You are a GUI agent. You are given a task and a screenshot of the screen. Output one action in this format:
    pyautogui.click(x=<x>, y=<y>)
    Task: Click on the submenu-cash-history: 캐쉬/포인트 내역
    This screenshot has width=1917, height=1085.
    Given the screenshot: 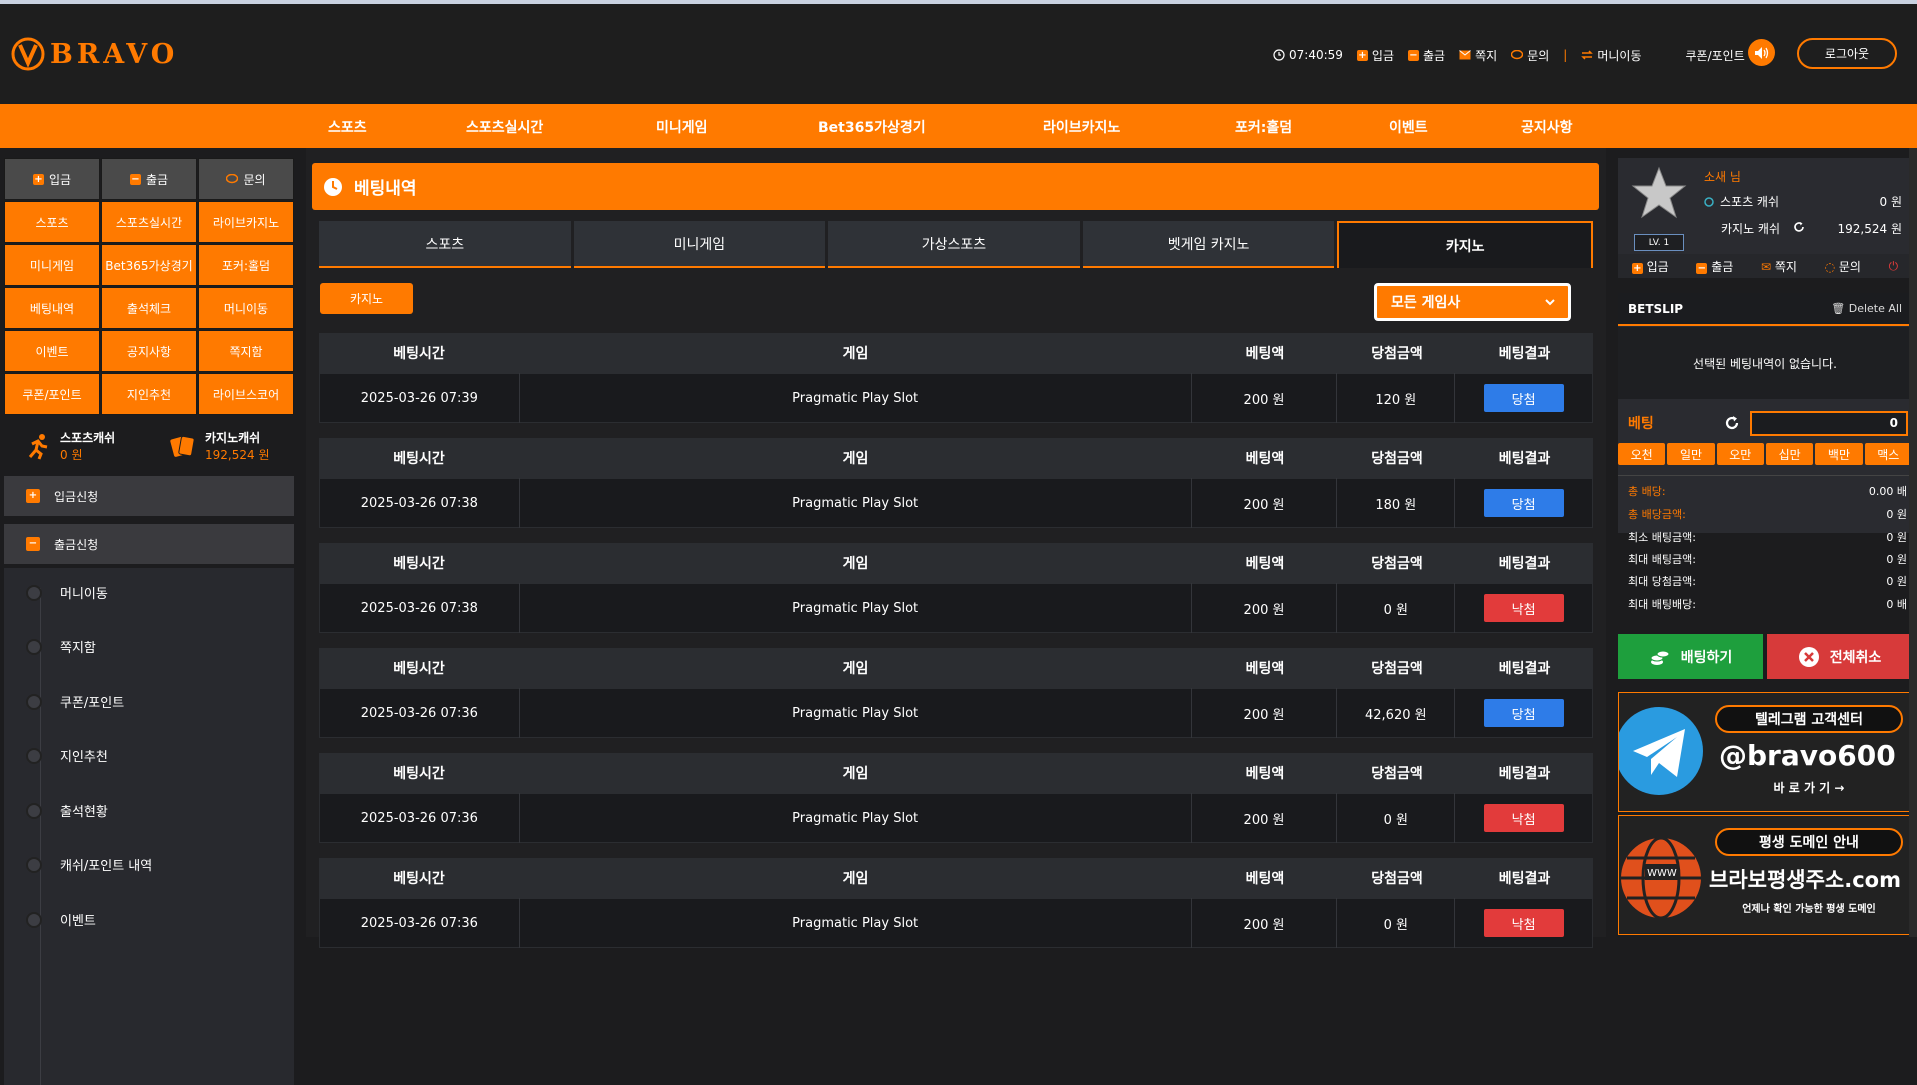 What is the action you would take?
    pyautogui.click(x=89, y=864)
    